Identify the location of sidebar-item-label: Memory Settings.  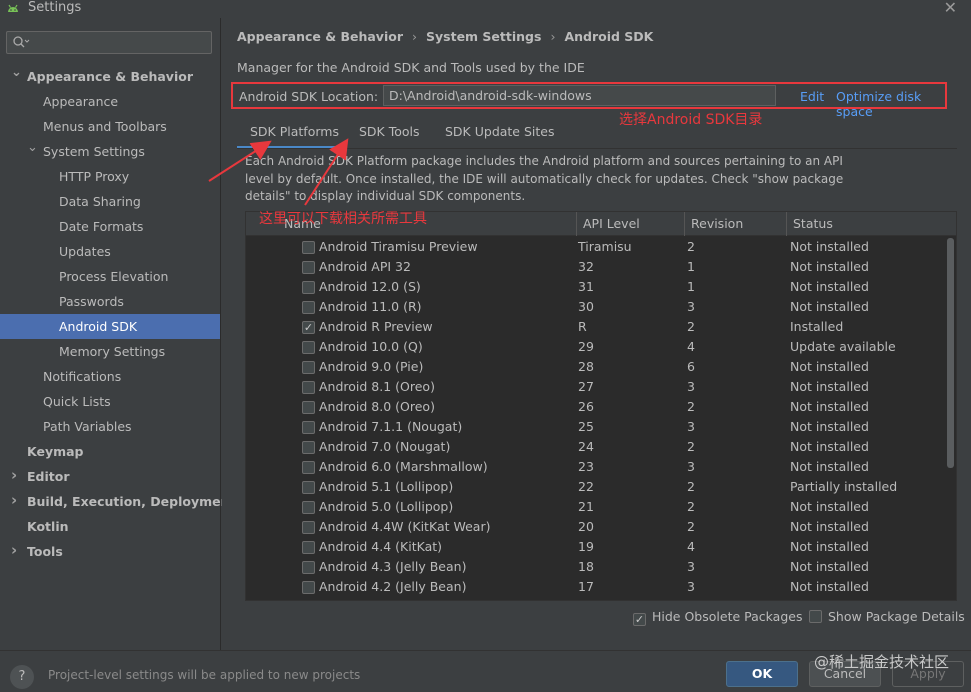
(112, 351).